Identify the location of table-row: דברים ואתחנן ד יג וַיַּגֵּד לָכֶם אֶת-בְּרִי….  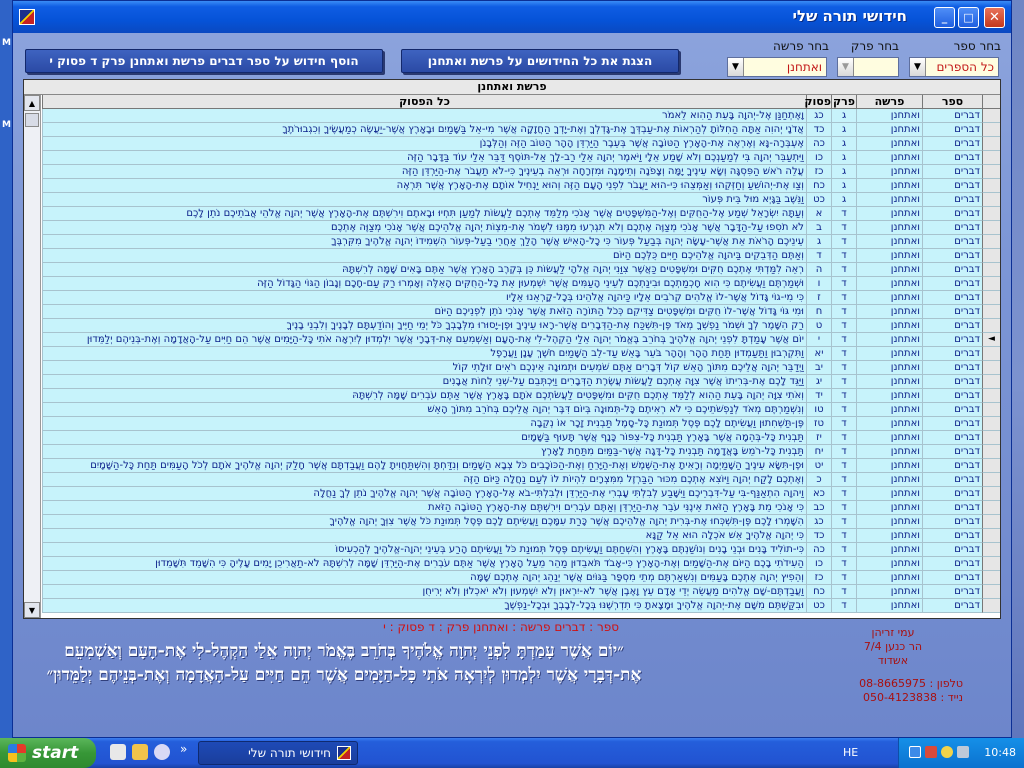
(521, 382).